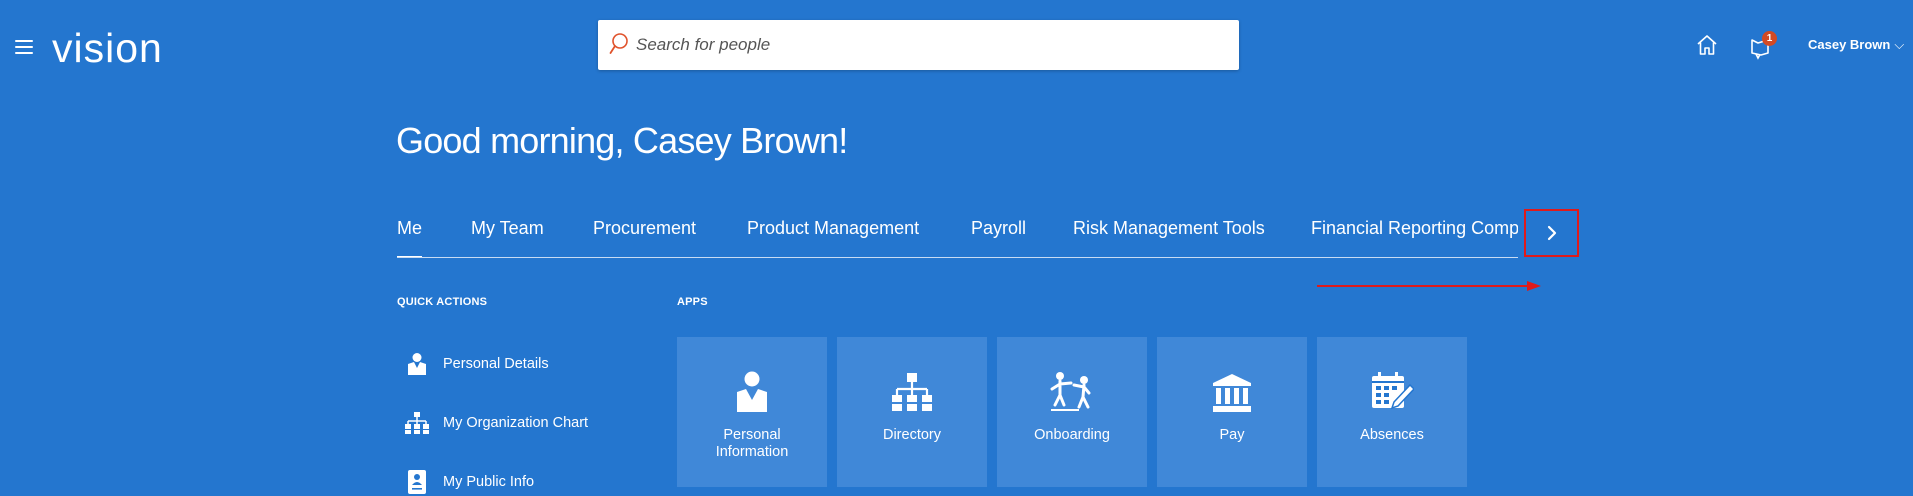  What do you see at coordinates (1707, 45) in the screenshot?
I see `home-icon` at bounding box center [1707, 45].